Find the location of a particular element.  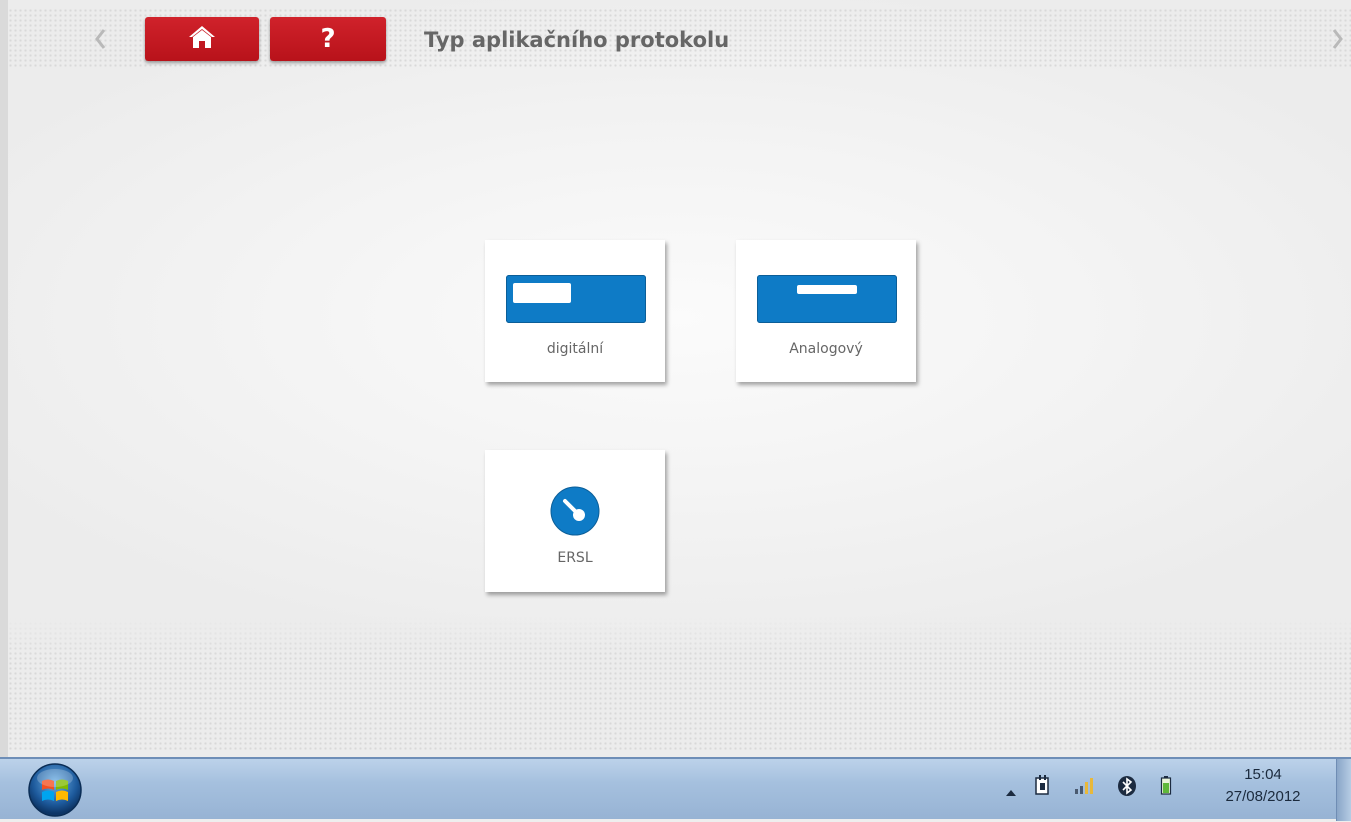

option-label: ERSL is located at coordinates (575, 558).